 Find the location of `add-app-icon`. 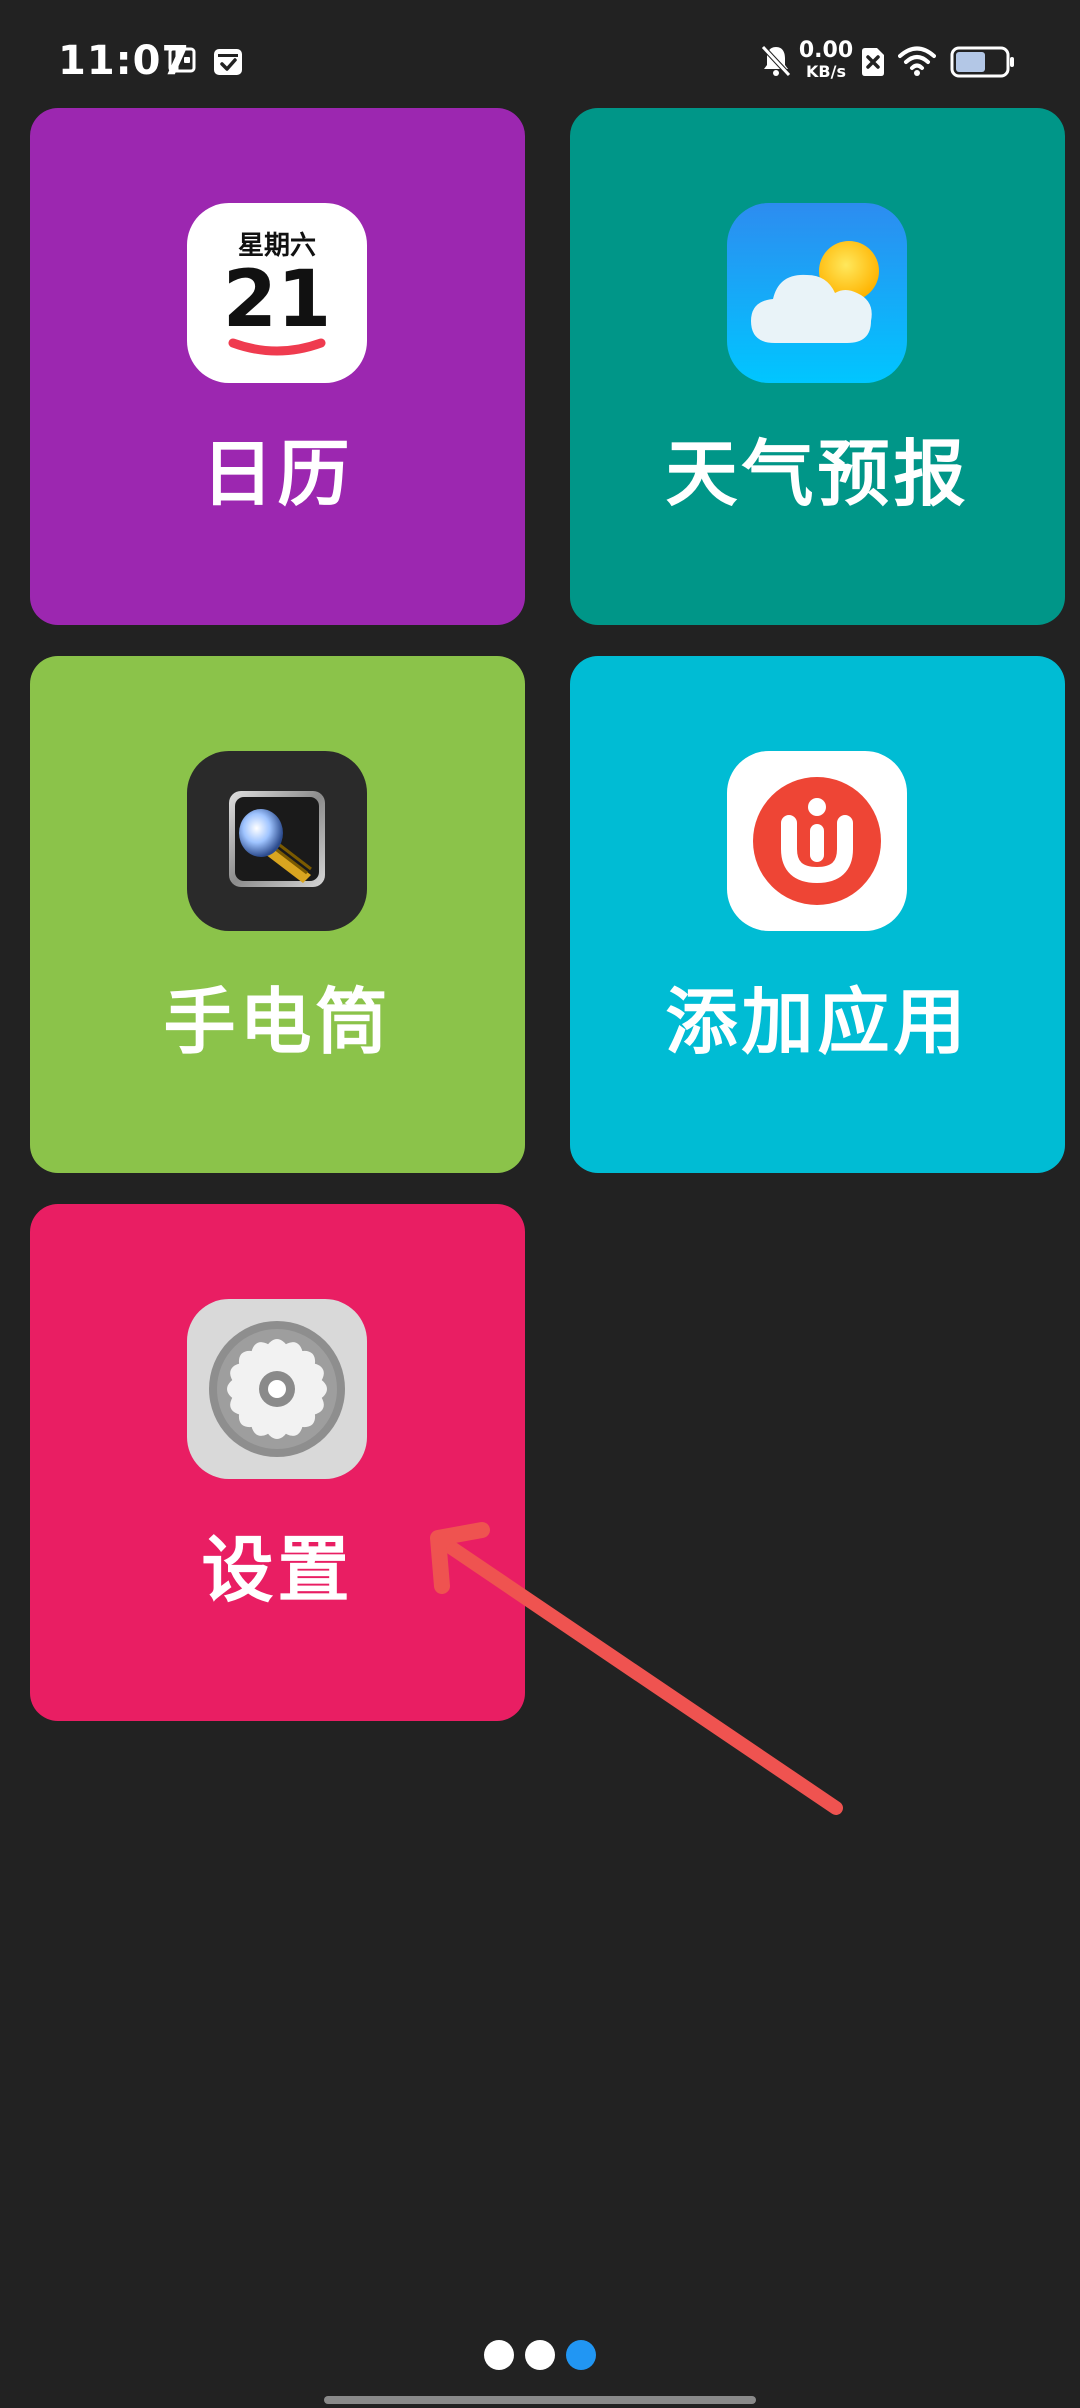

add-app-icon is located at coordinates (817, 841).